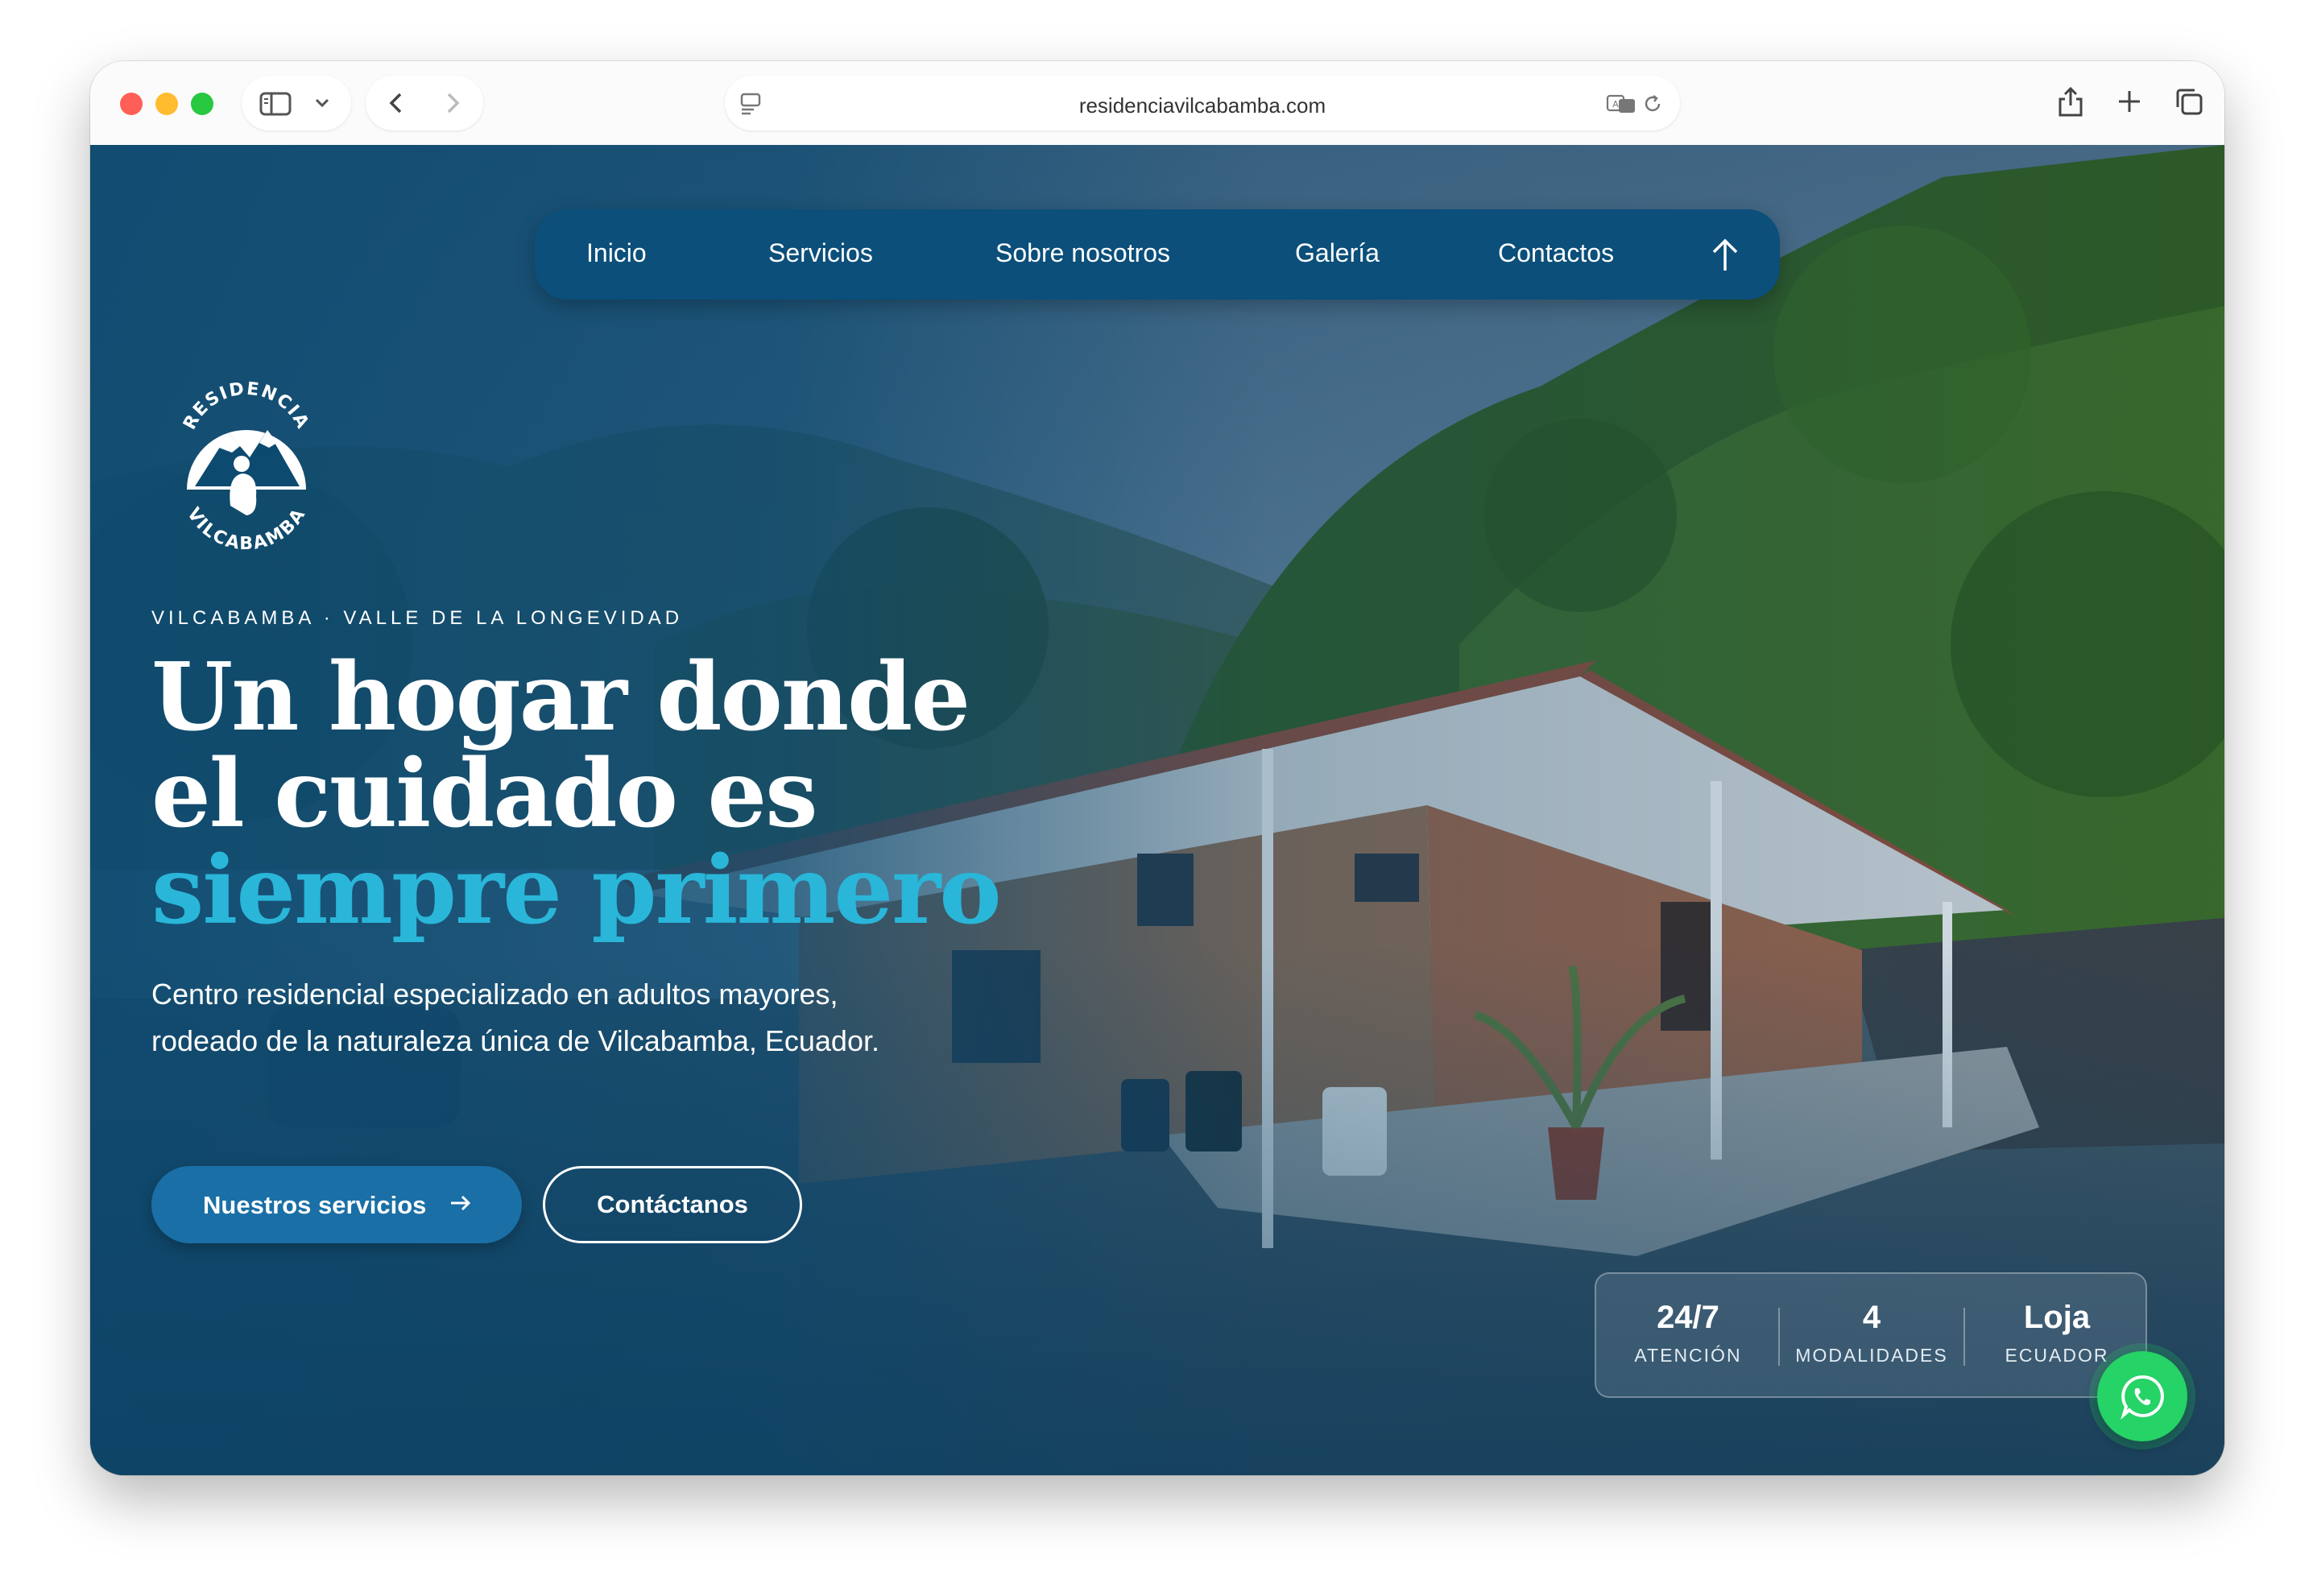  What do you see at coordinates (167, 104) in the screenshot?
I see `minimize-window-button` at bounding box center [167, 104].